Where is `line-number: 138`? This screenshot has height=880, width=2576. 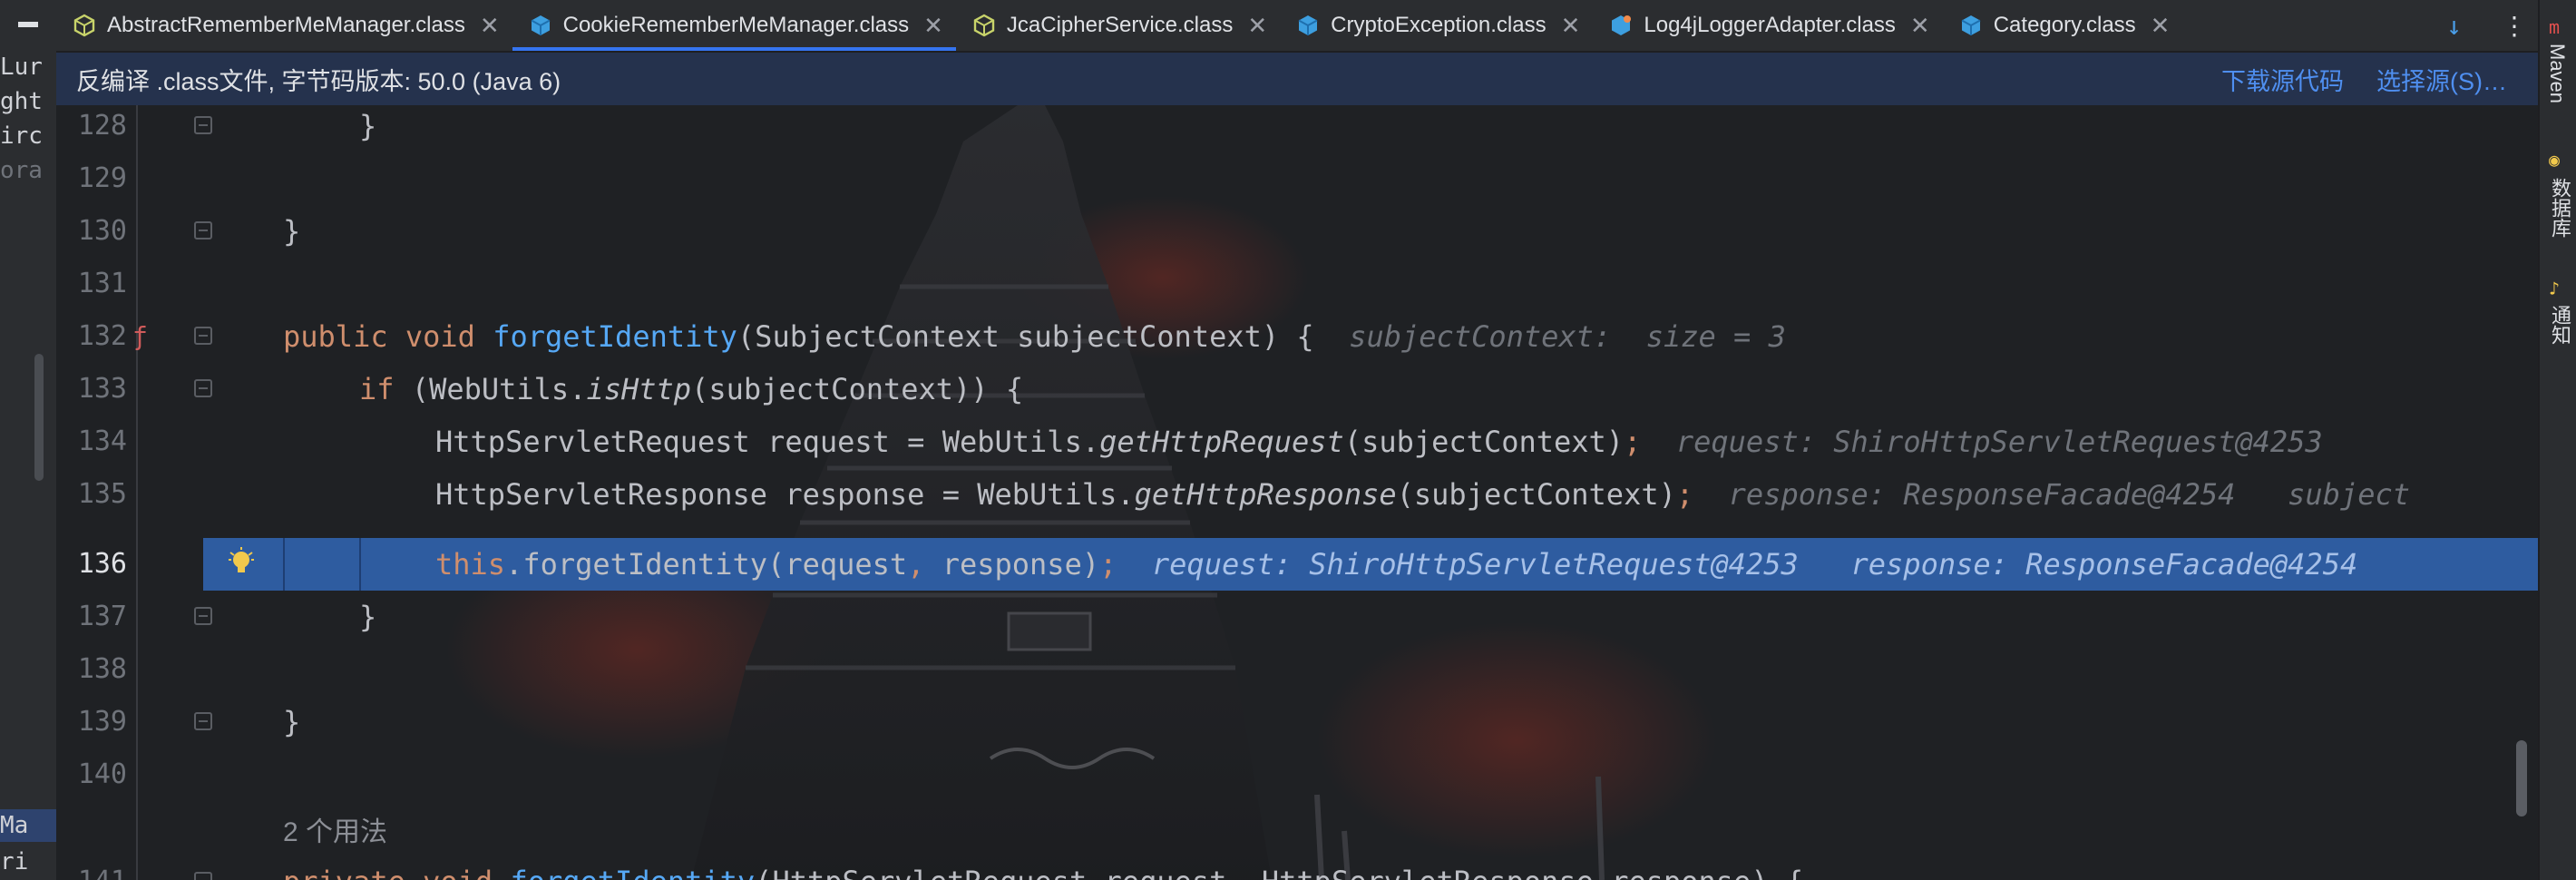 line-number: 138 is located at coordinates (102, 669).